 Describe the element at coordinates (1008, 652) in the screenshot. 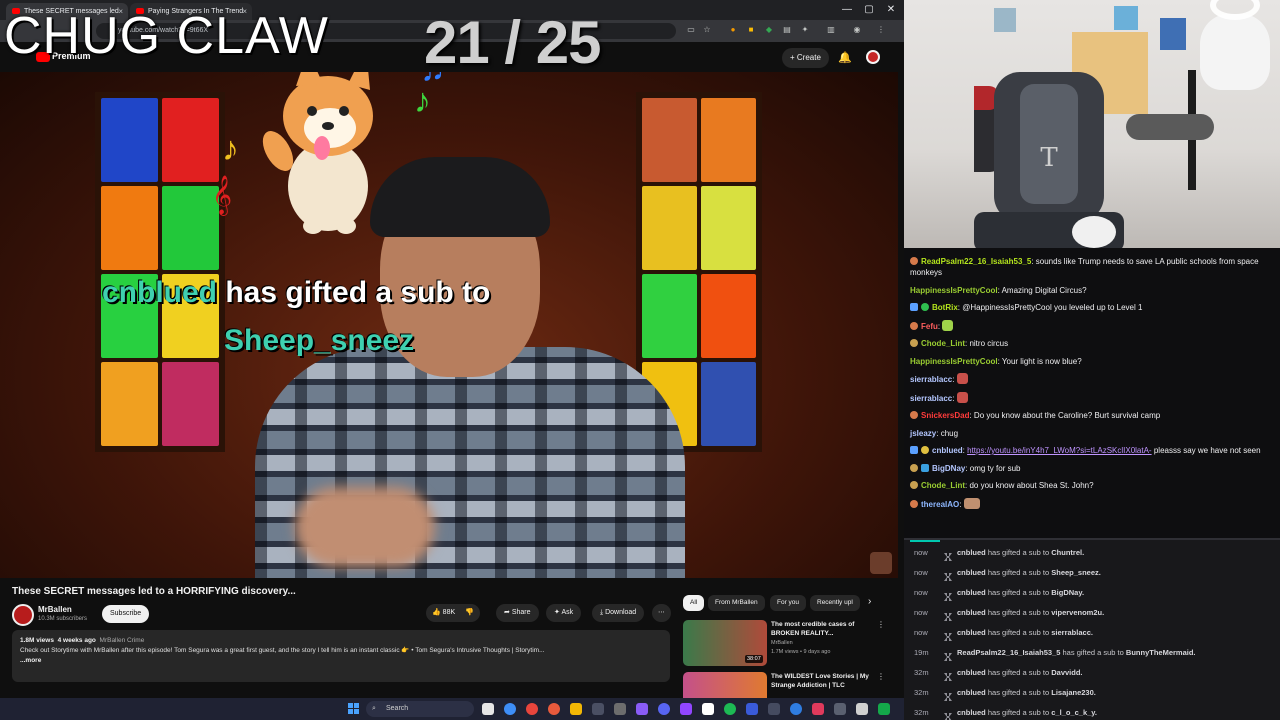

I see `gifter: ReadPsalm22_16_Isaiah53_5` at that location.